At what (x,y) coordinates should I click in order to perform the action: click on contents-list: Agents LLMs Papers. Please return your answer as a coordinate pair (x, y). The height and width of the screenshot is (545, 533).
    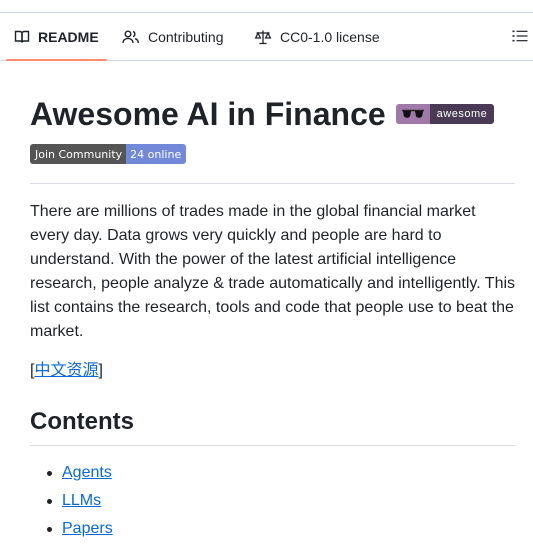
    Looking at the image, I should click on (71, 503).